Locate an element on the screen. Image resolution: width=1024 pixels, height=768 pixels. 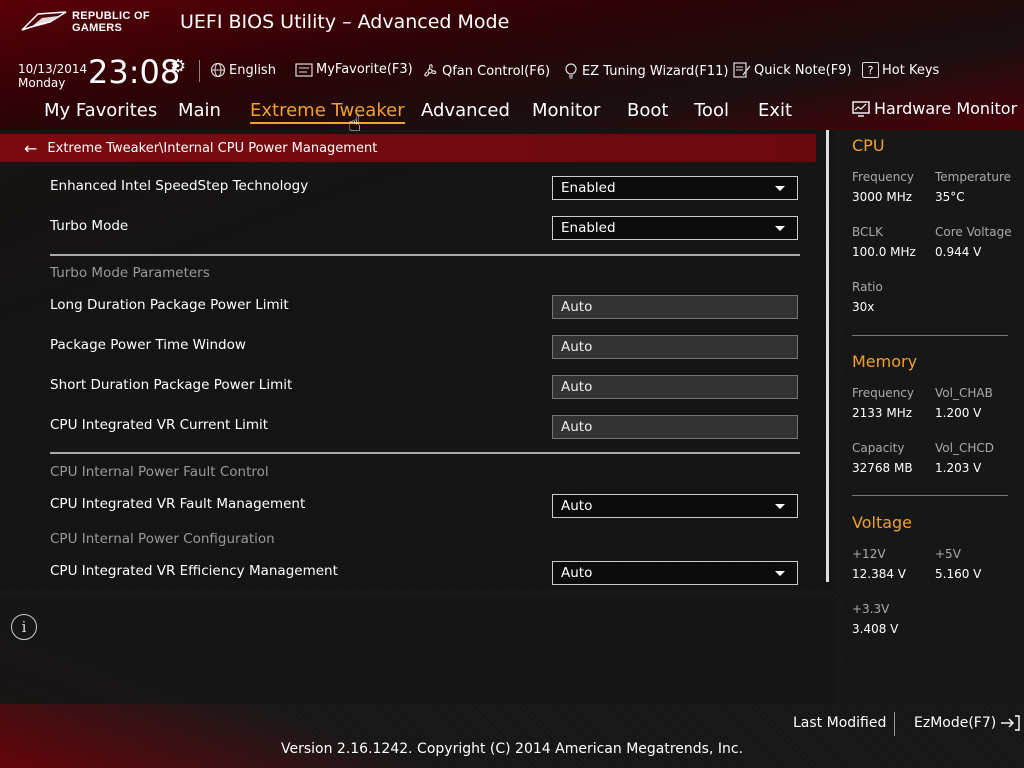
hot-keys-button: ? Hot Keys is located at coordinates (900, 70).